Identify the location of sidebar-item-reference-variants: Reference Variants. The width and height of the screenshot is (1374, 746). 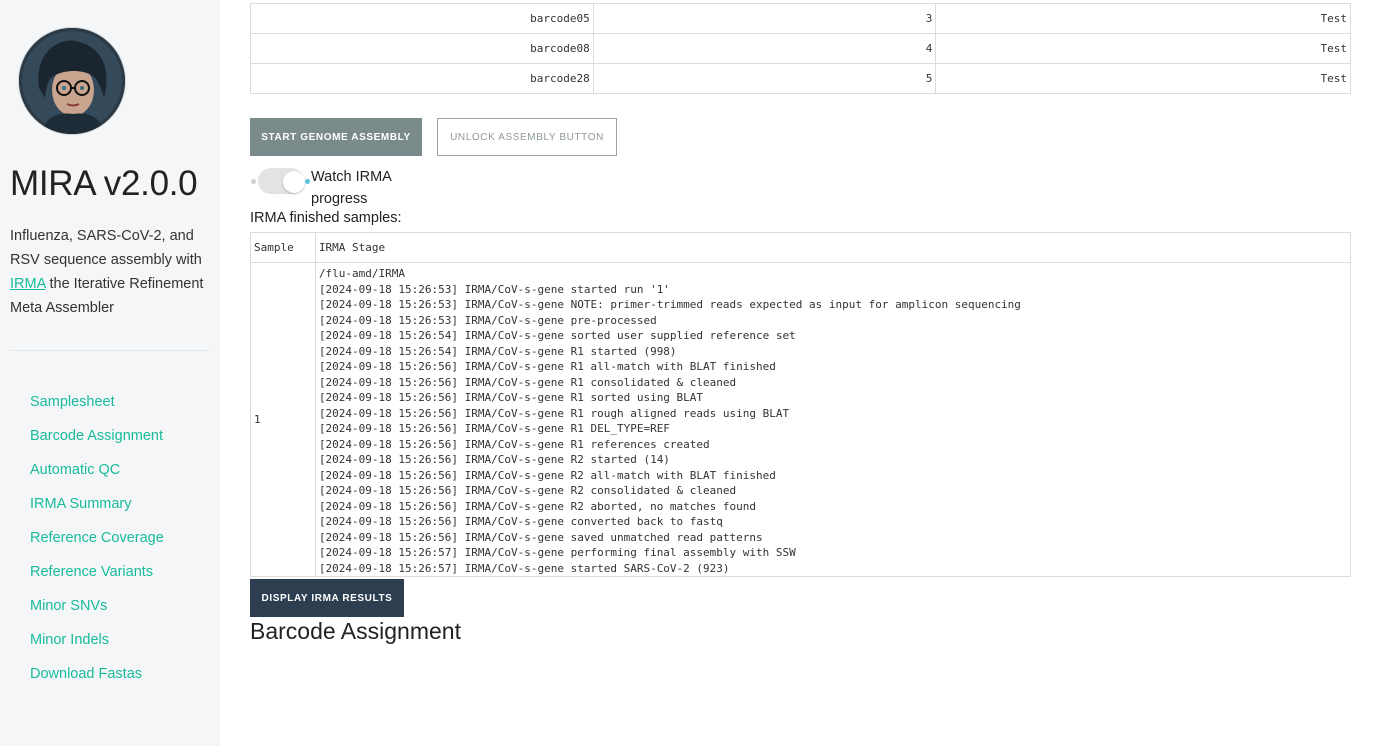
(97, 577).